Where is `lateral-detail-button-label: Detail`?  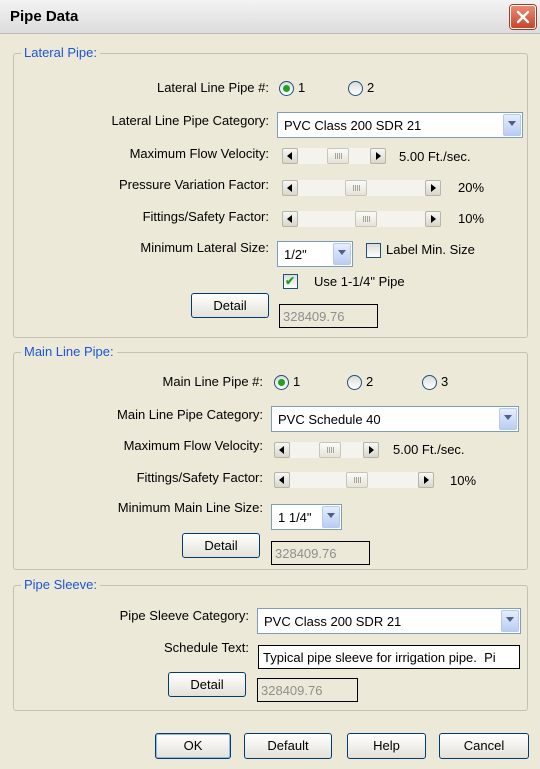
lateral-detail-button-label: Detail is located at coordinates (230, 305).